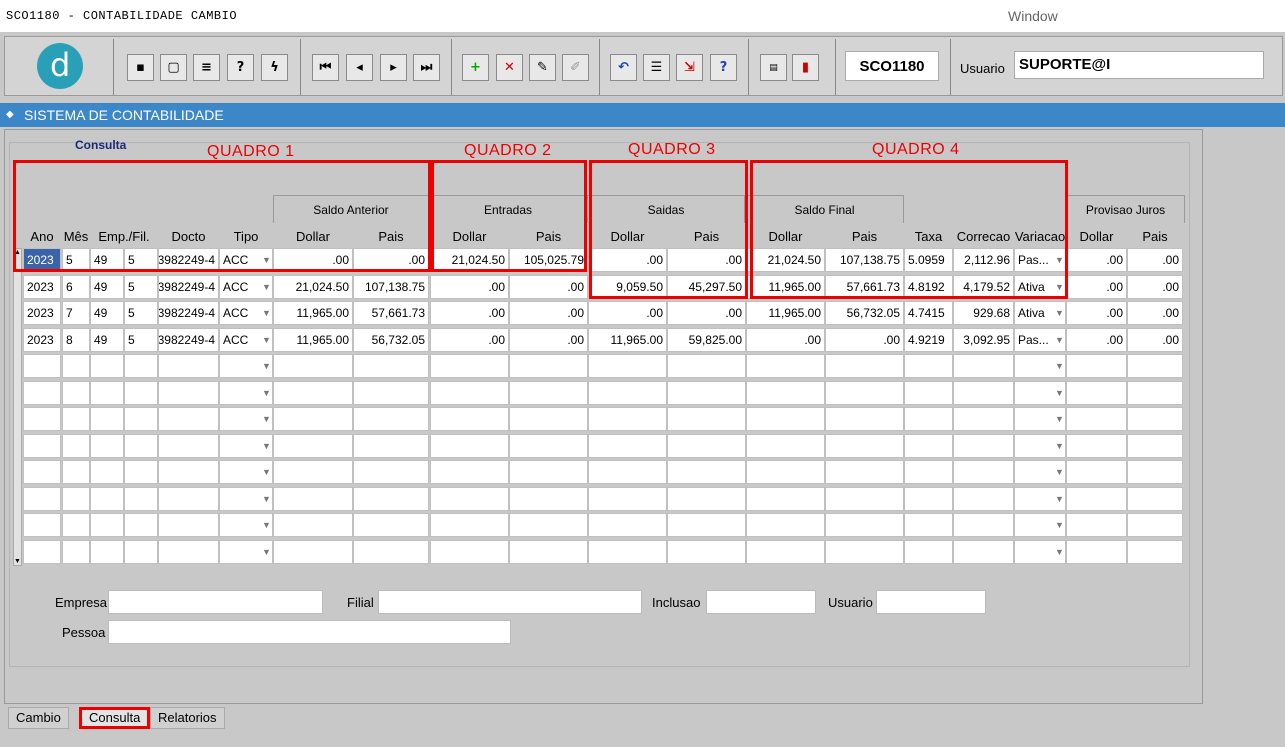 The image size is (1285, 747). Describe the element at coordinates (393, 67) in the screenshot. I see `next-record-icon: ▸` at that location.